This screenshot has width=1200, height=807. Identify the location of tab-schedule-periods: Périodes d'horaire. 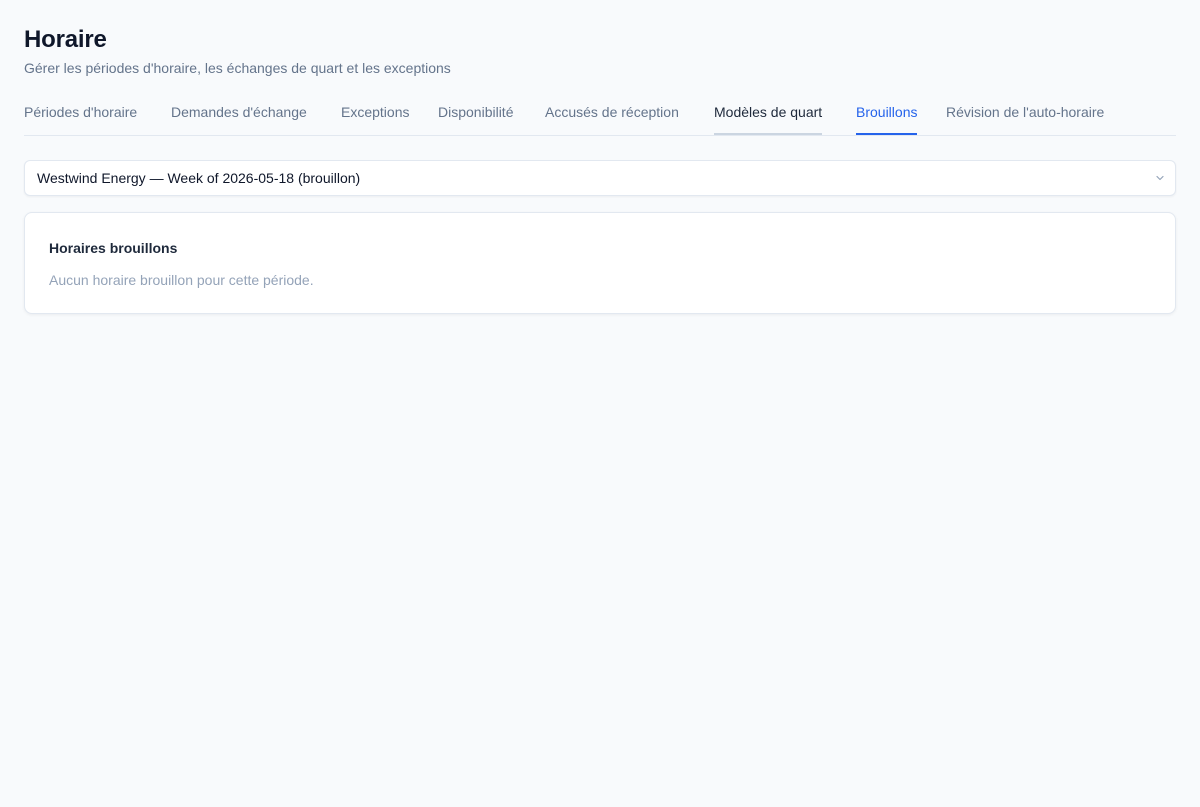
(80, 115).